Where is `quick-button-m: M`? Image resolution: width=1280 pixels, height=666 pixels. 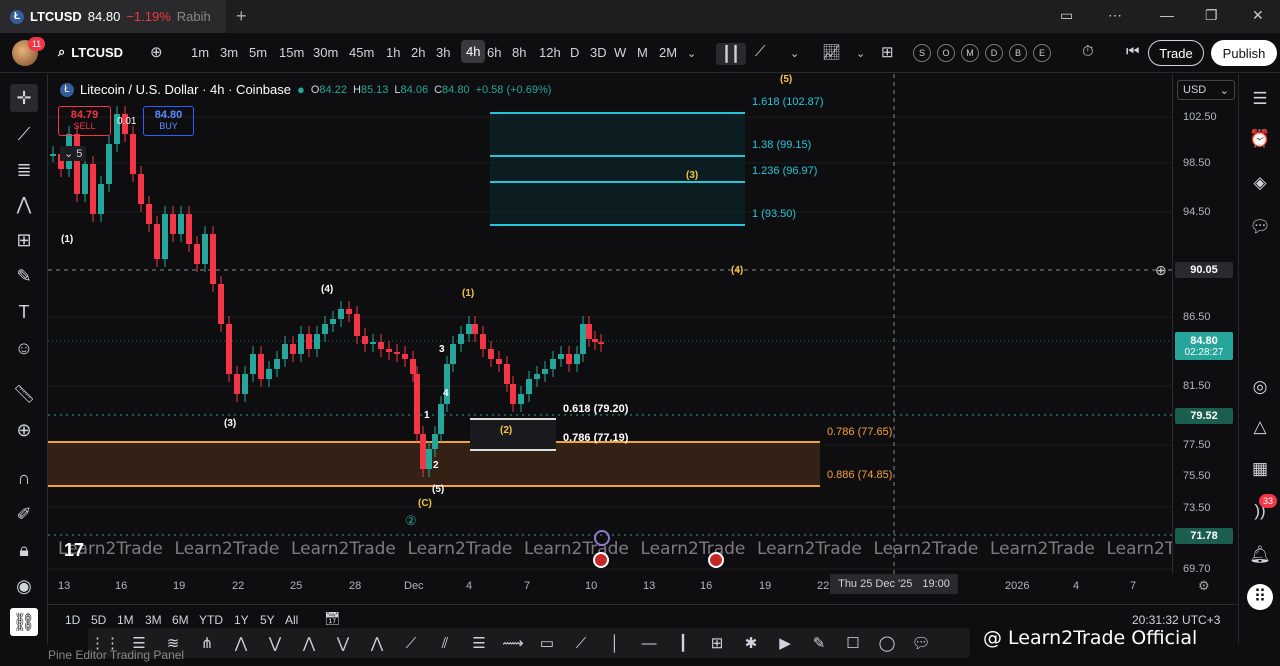
quick-button-m: M is located at coordinates (970, 53).